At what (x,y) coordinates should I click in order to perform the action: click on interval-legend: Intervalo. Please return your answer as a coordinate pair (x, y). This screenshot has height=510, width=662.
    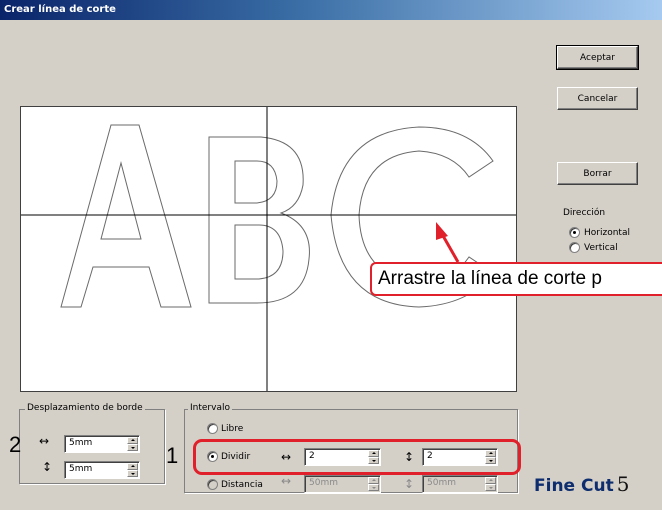
    Looking at the image, I should click on (210, 408).